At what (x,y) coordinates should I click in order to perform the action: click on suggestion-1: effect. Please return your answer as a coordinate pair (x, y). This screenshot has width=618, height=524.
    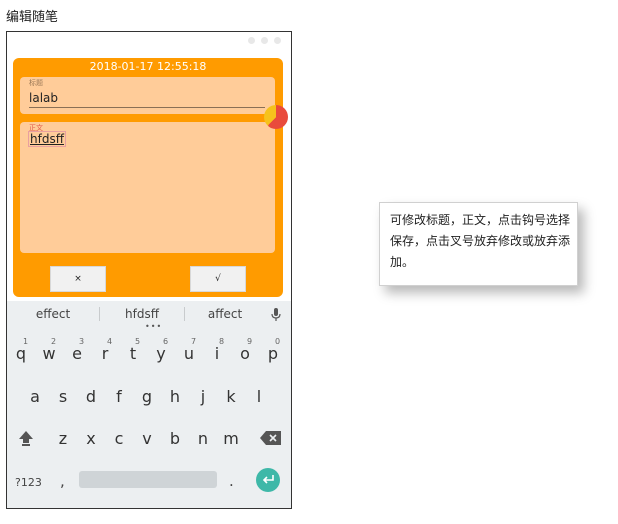
    Looking at the image, I should click on (53, 314).